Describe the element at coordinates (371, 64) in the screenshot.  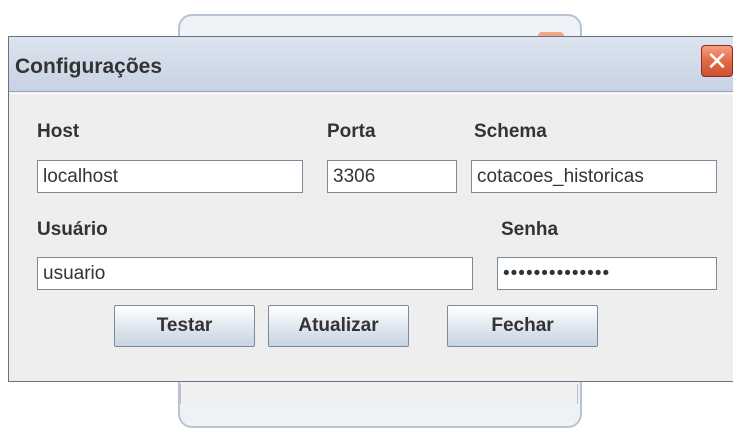
I see `dialog-titlebar: Configurações ✕` at that location.